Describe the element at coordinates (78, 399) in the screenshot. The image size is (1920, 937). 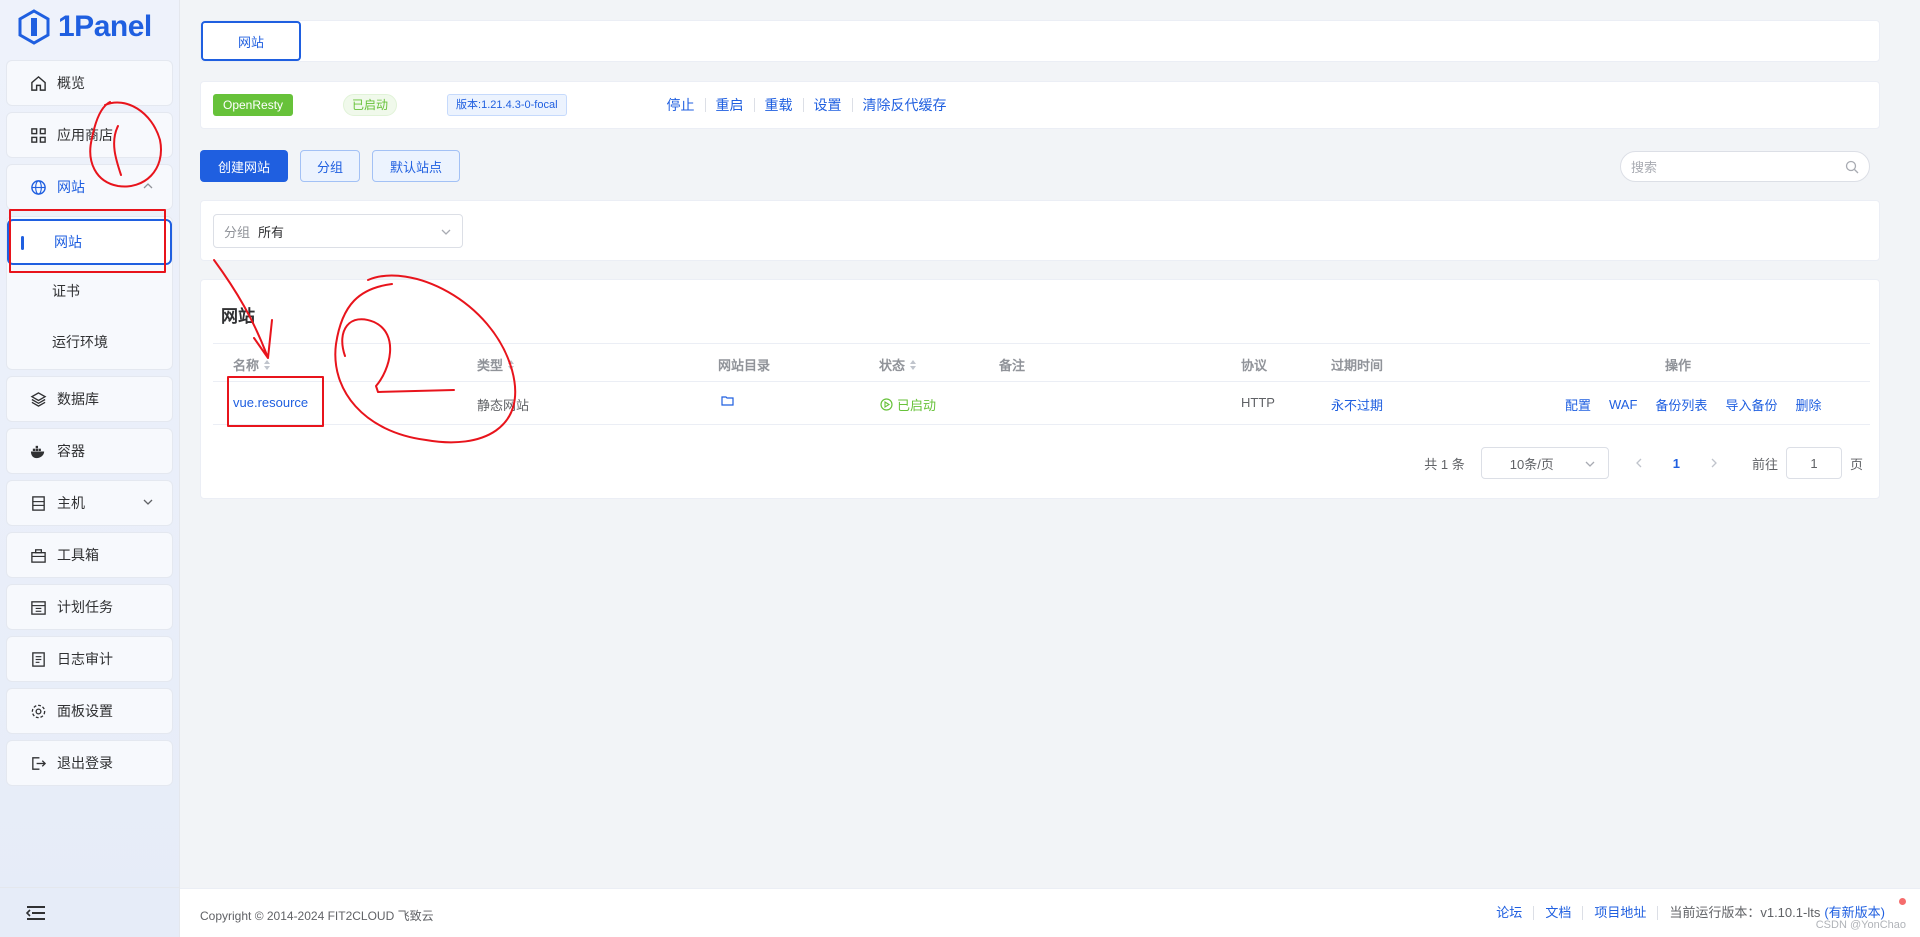
I see `sidebar-item-label: 数据库` at that location.